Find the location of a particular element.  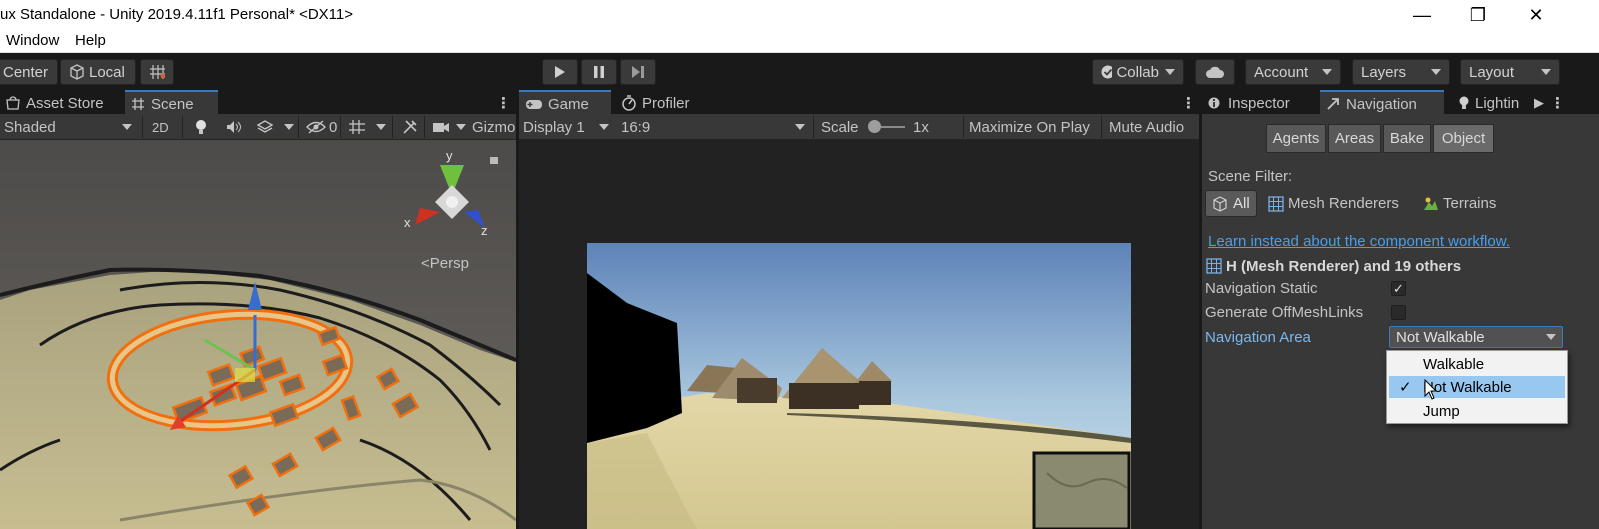

pivot-local-button: Local is located at coordinates (98, 72).